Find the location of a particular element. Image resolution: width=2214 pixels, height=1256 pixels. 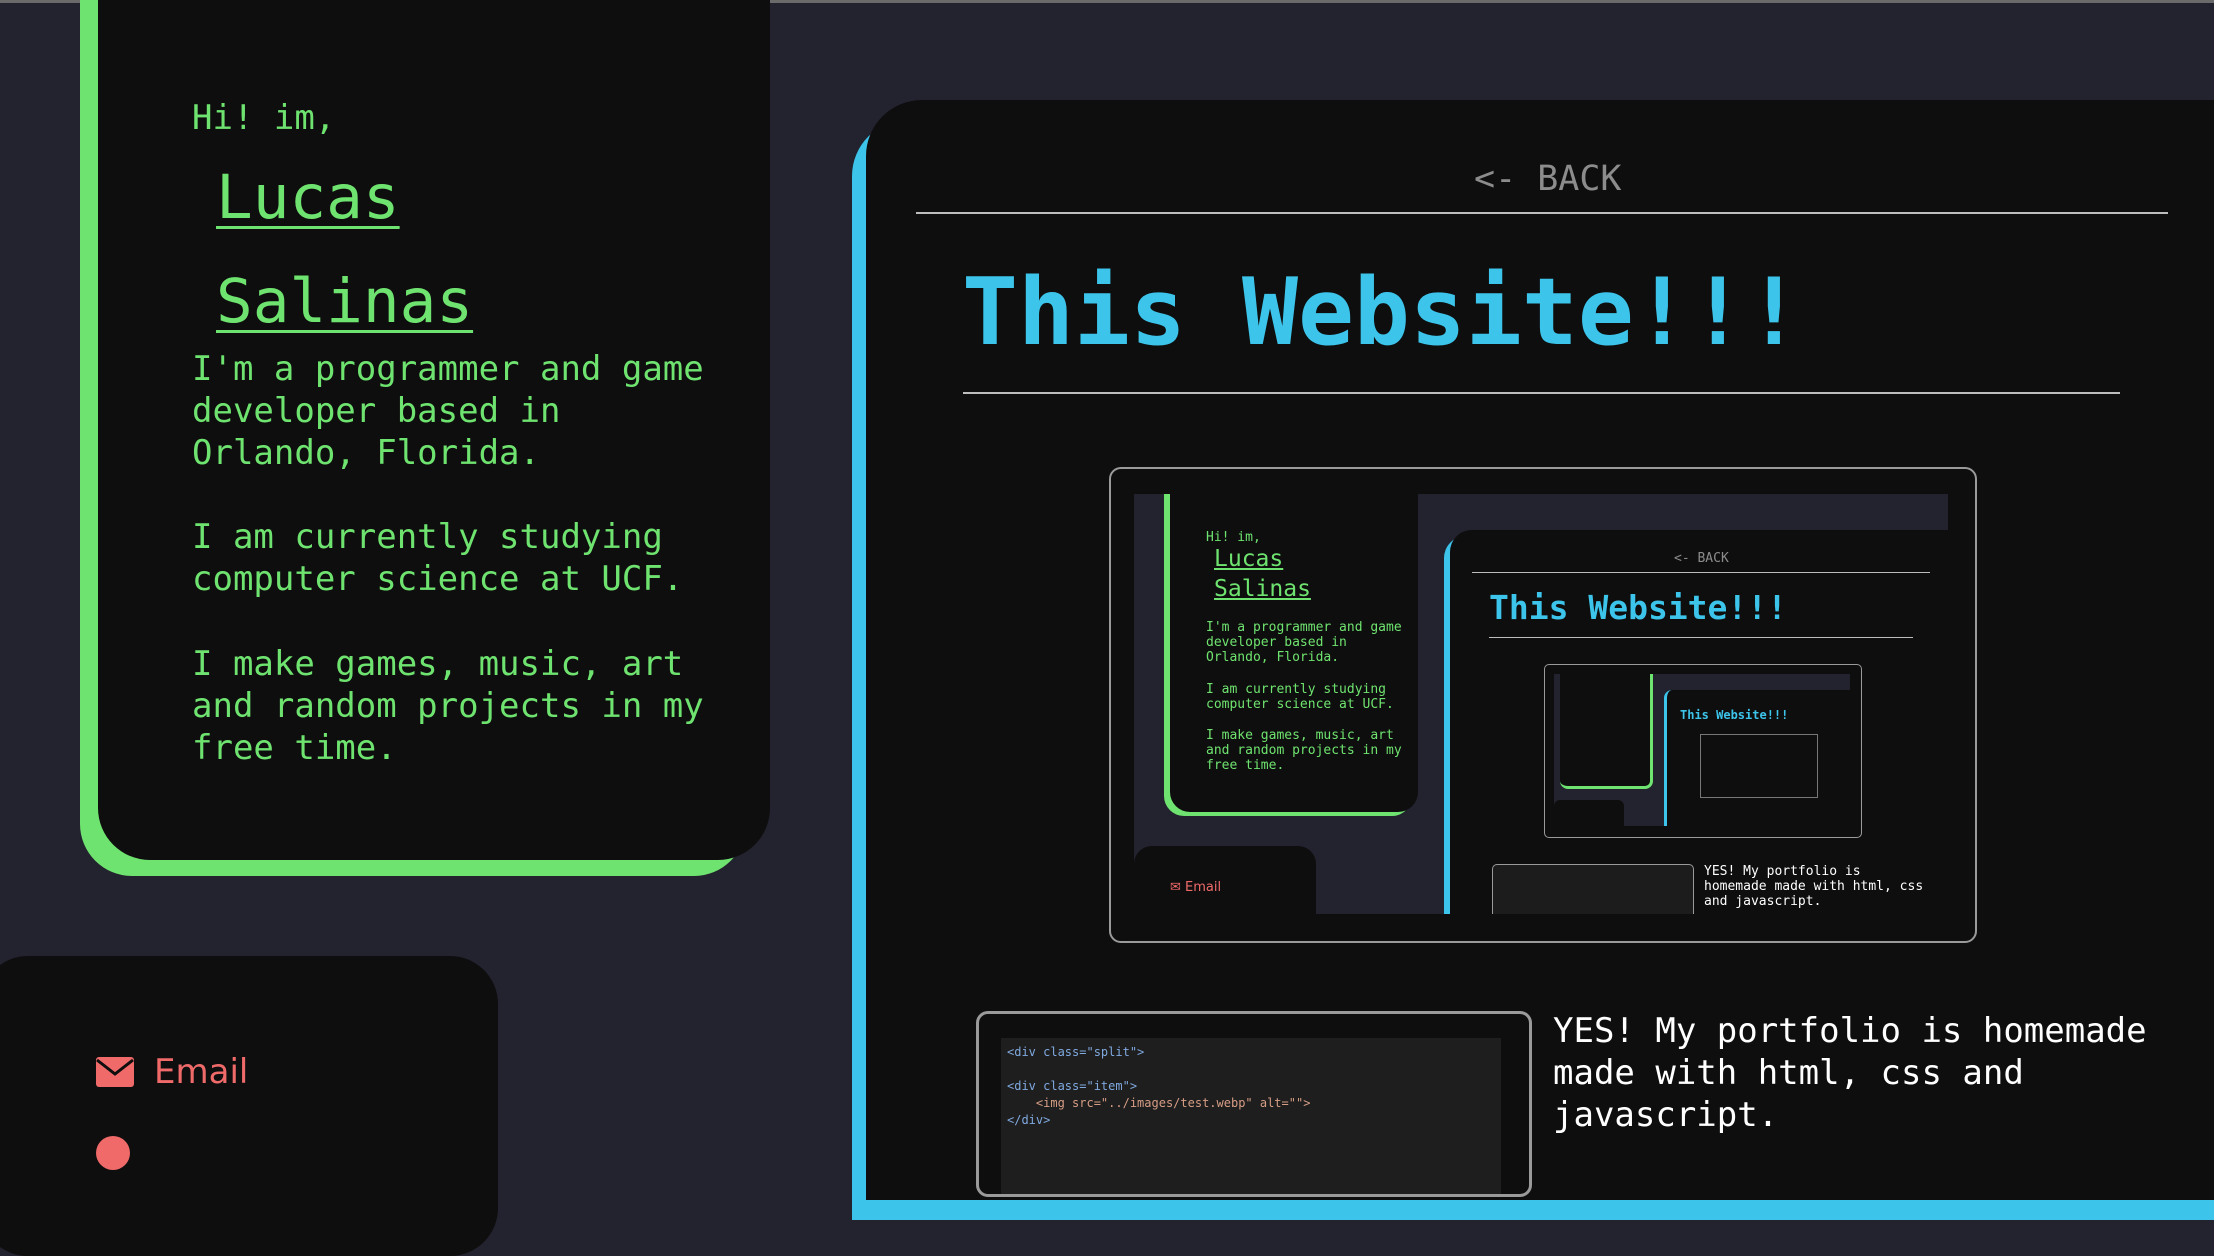

contact-card is located at coordinates (249, 1106).